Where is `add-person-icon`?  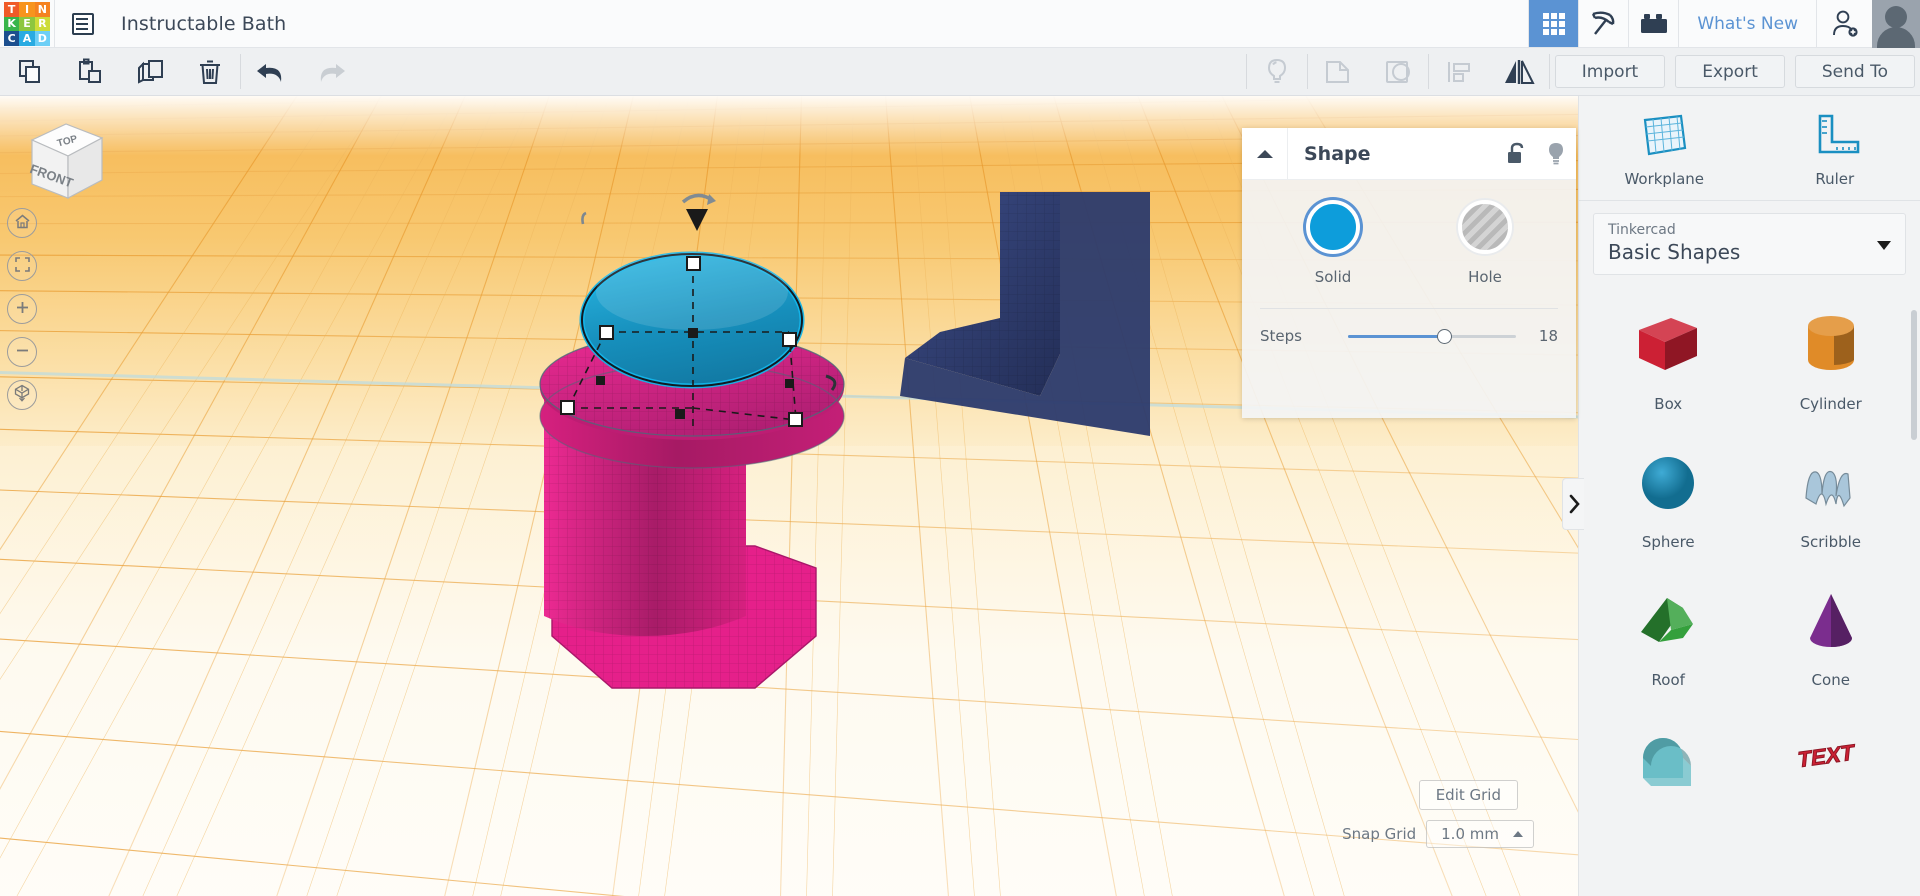
add-person-icon is located at coordinates (1845, 23).